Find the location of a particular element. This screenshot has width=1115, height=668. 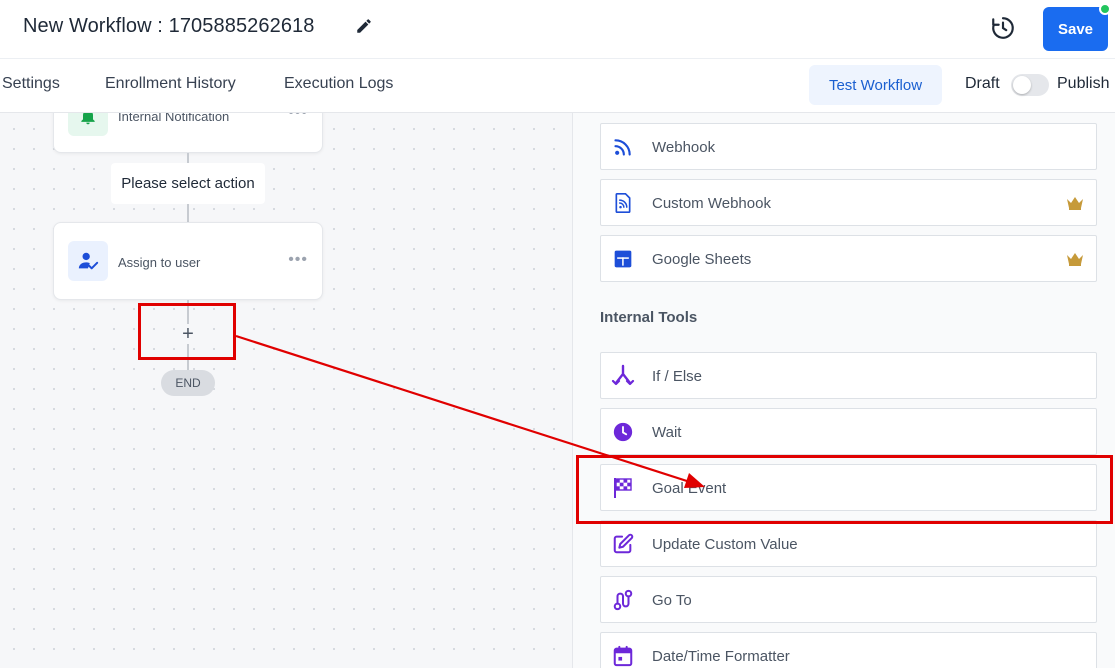

publish-toggle is located at coordinates (1030, 85).